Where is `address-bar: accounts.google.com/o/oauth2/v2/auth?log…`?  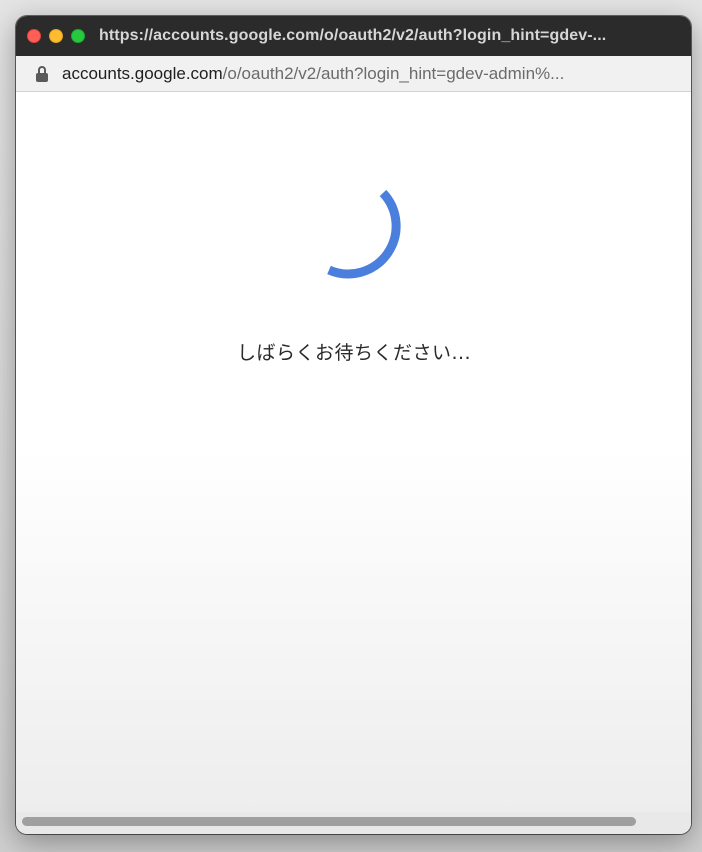
address-bar: accounts.google.com/o/oauth2/v2/auth?log… is located at coordinates (353, 74).